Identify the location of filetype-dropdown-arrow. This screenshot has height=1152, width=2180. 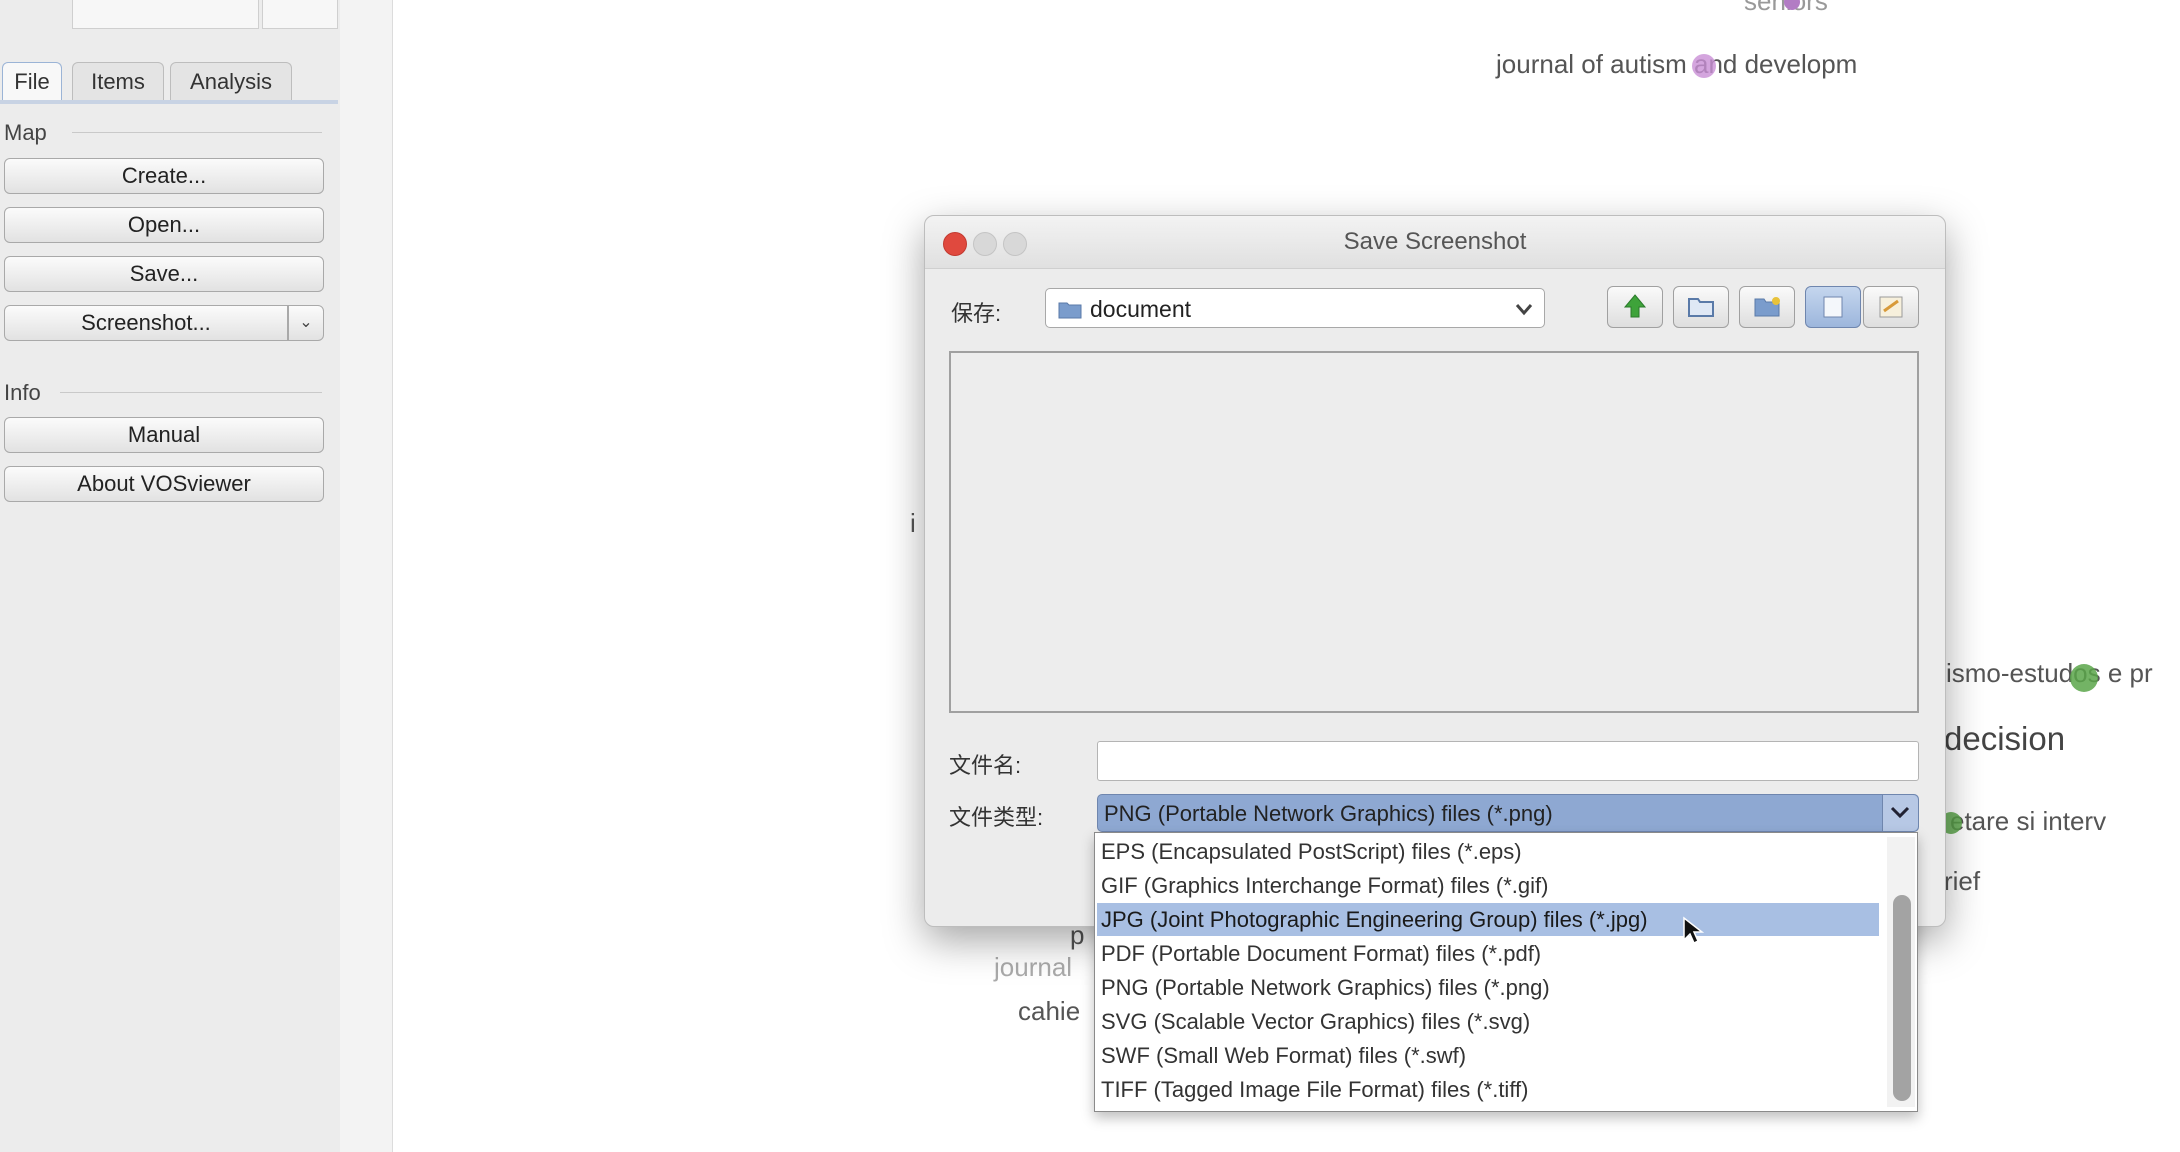
(1900, 813).